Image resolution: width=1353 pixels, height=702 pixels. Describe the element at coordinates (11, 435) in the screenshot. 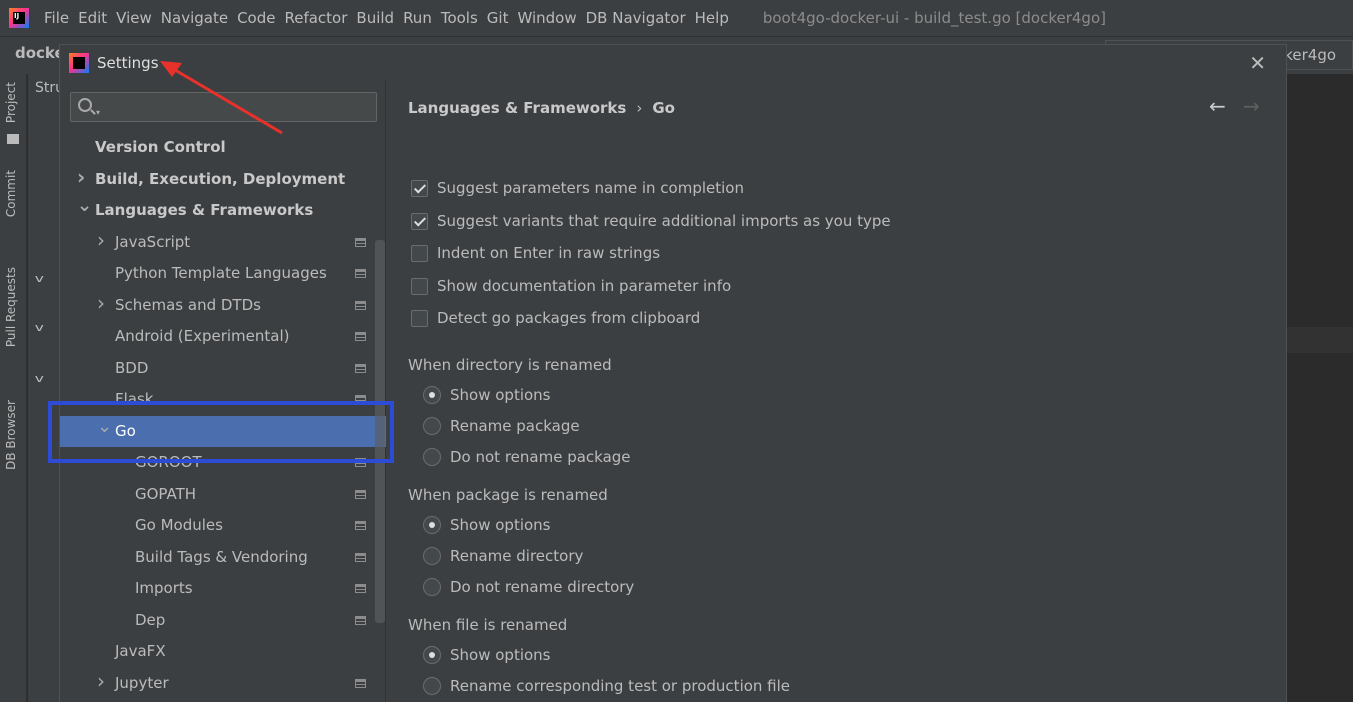

I see `strip-db-browser: DB Browser` at that location.